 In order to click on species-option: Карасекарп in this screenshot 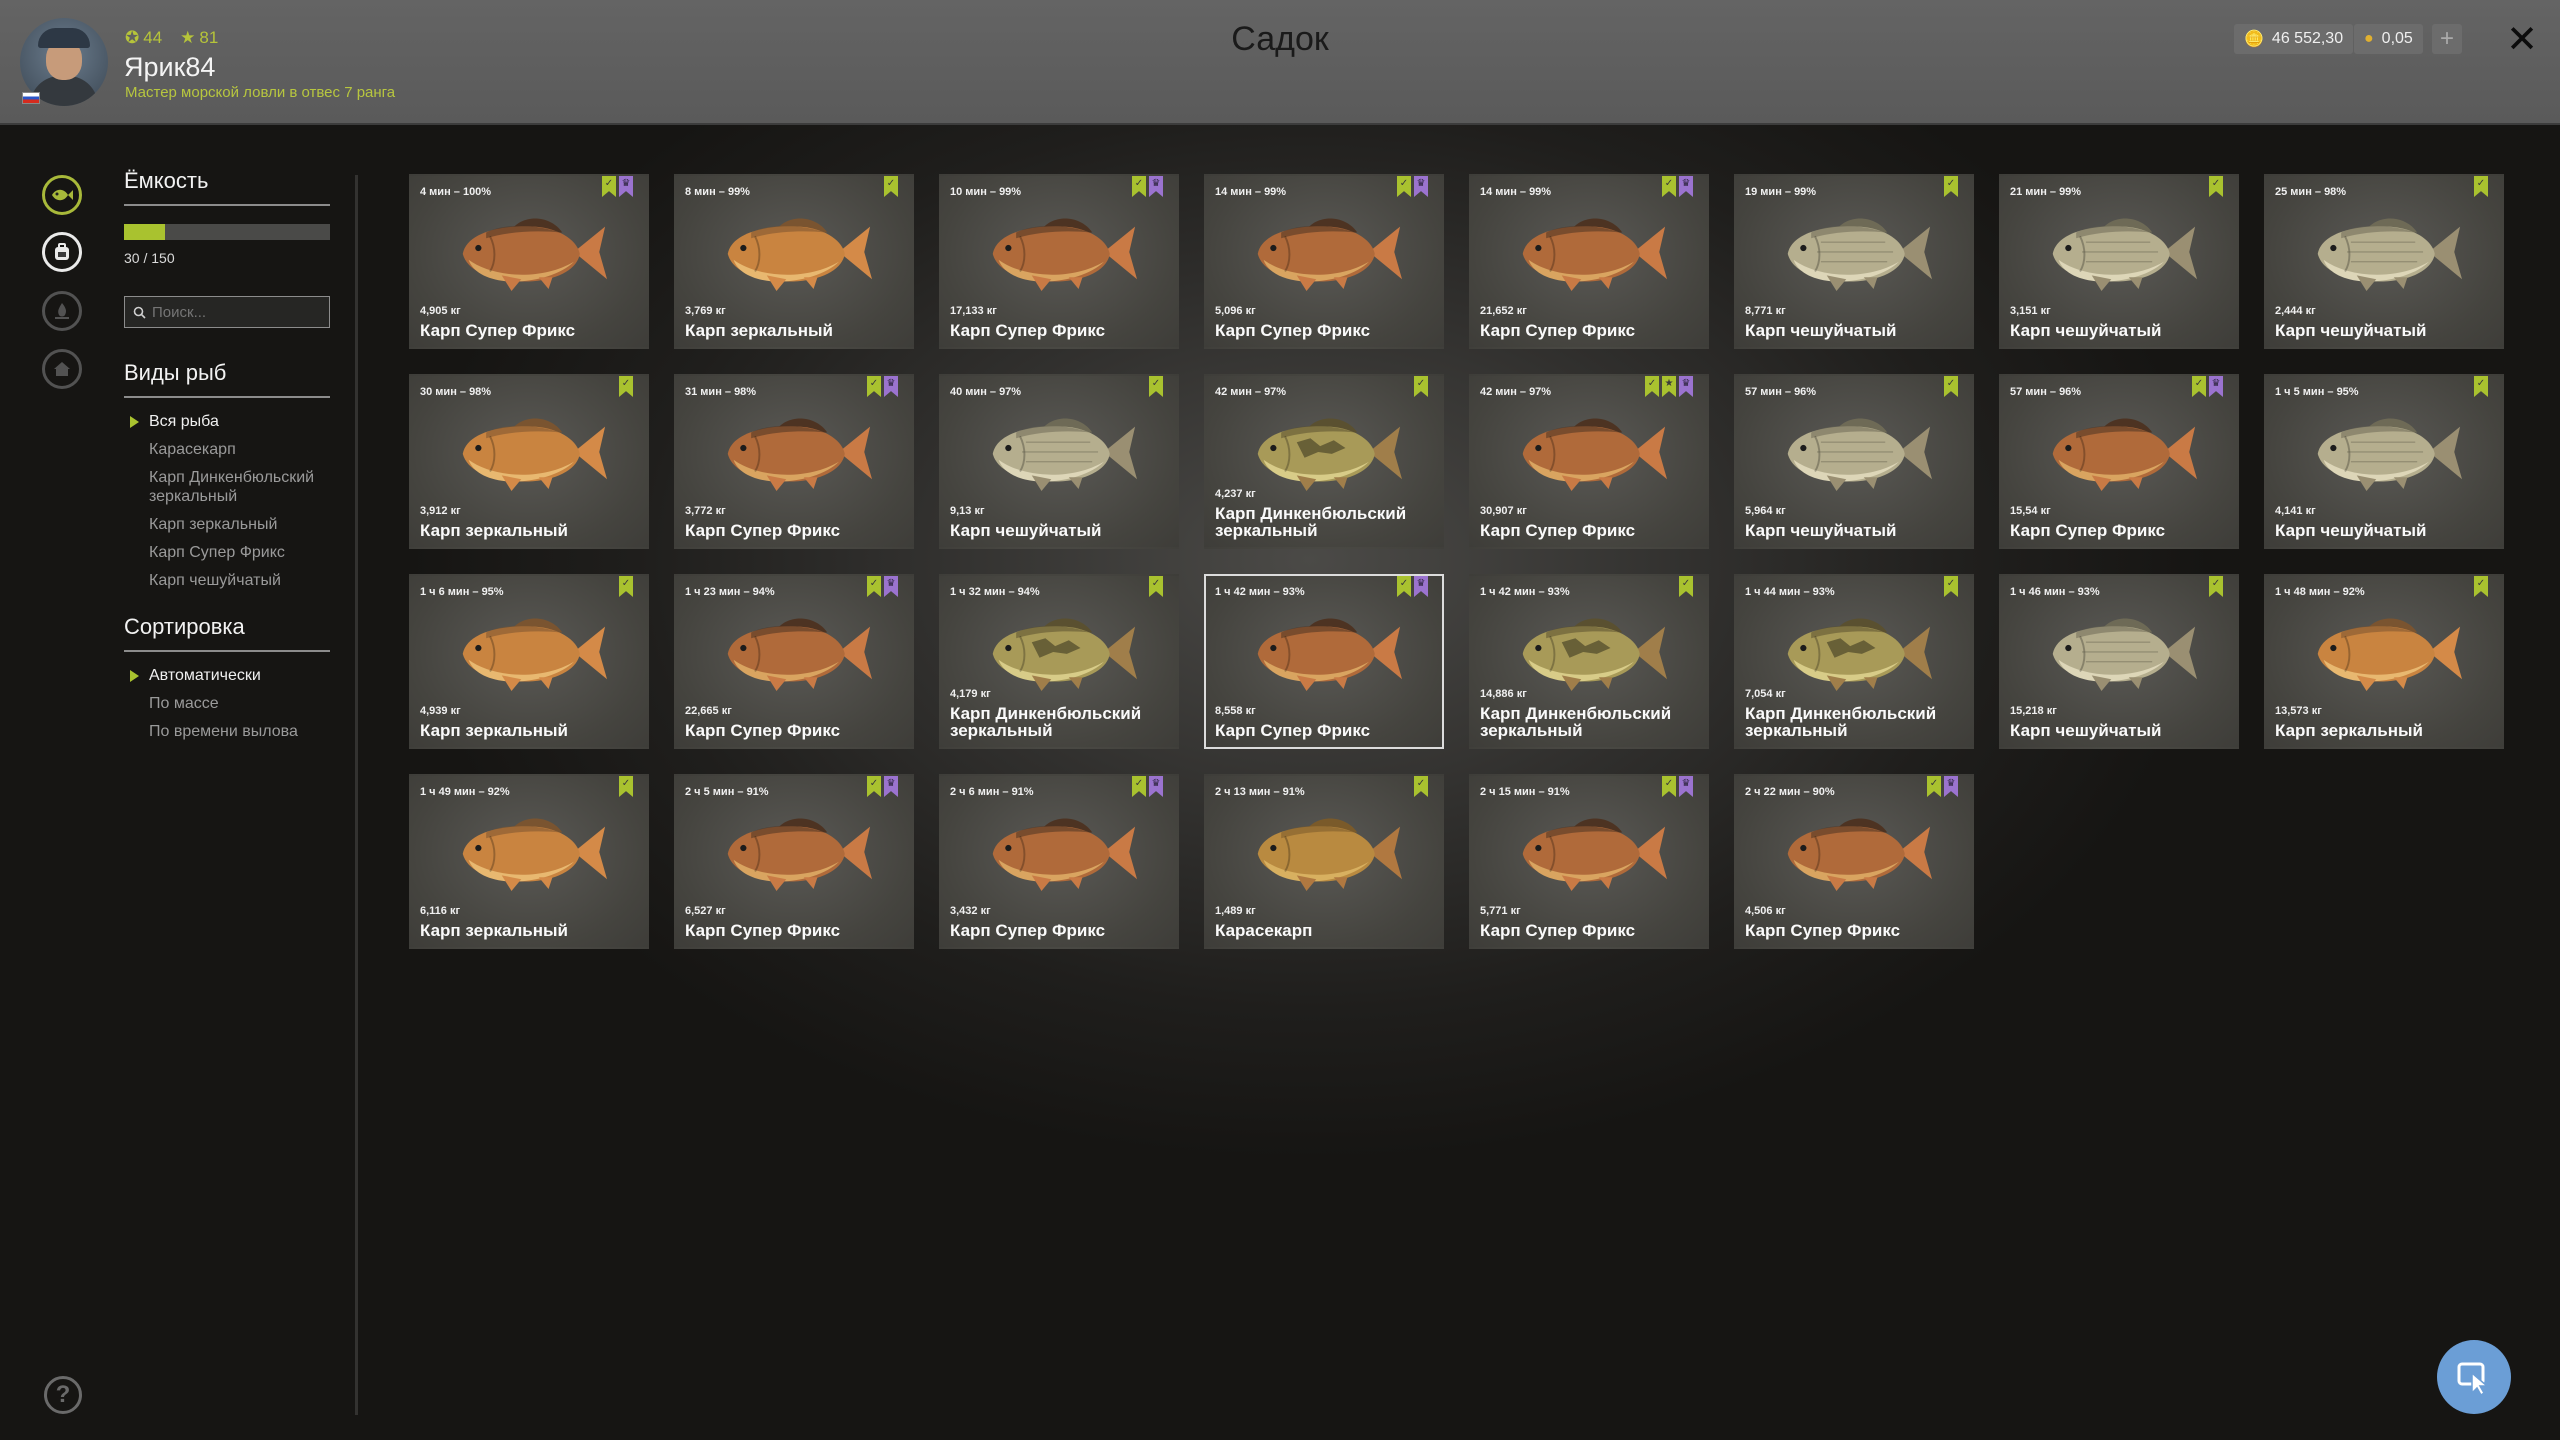, I will do `click(227, 449)`.